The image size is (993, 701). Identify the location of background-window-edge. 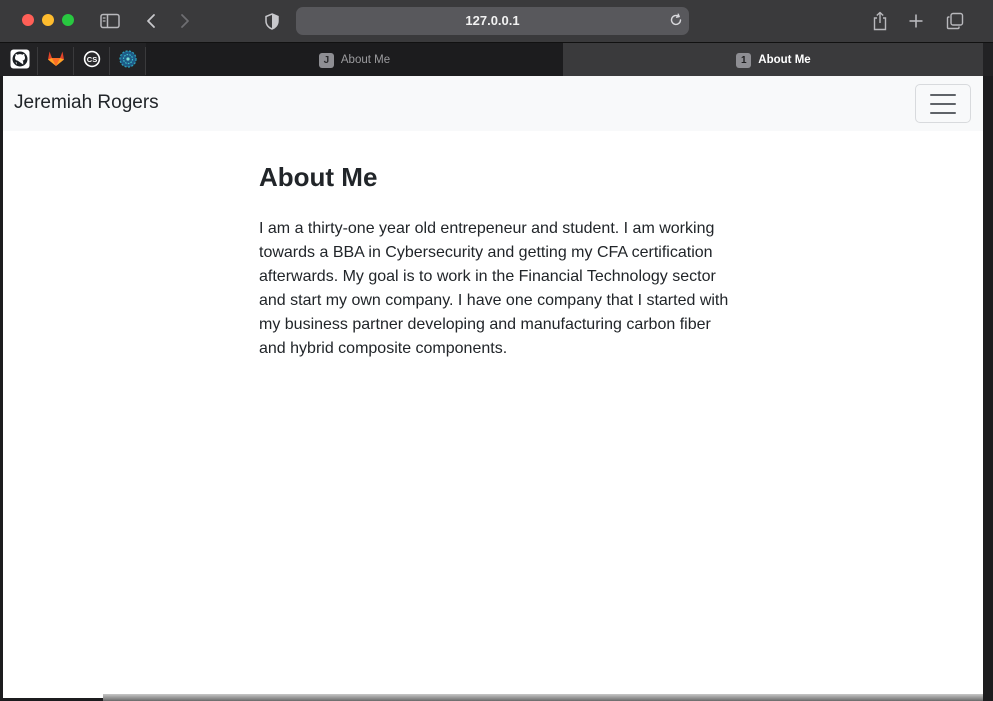
(988, 388).